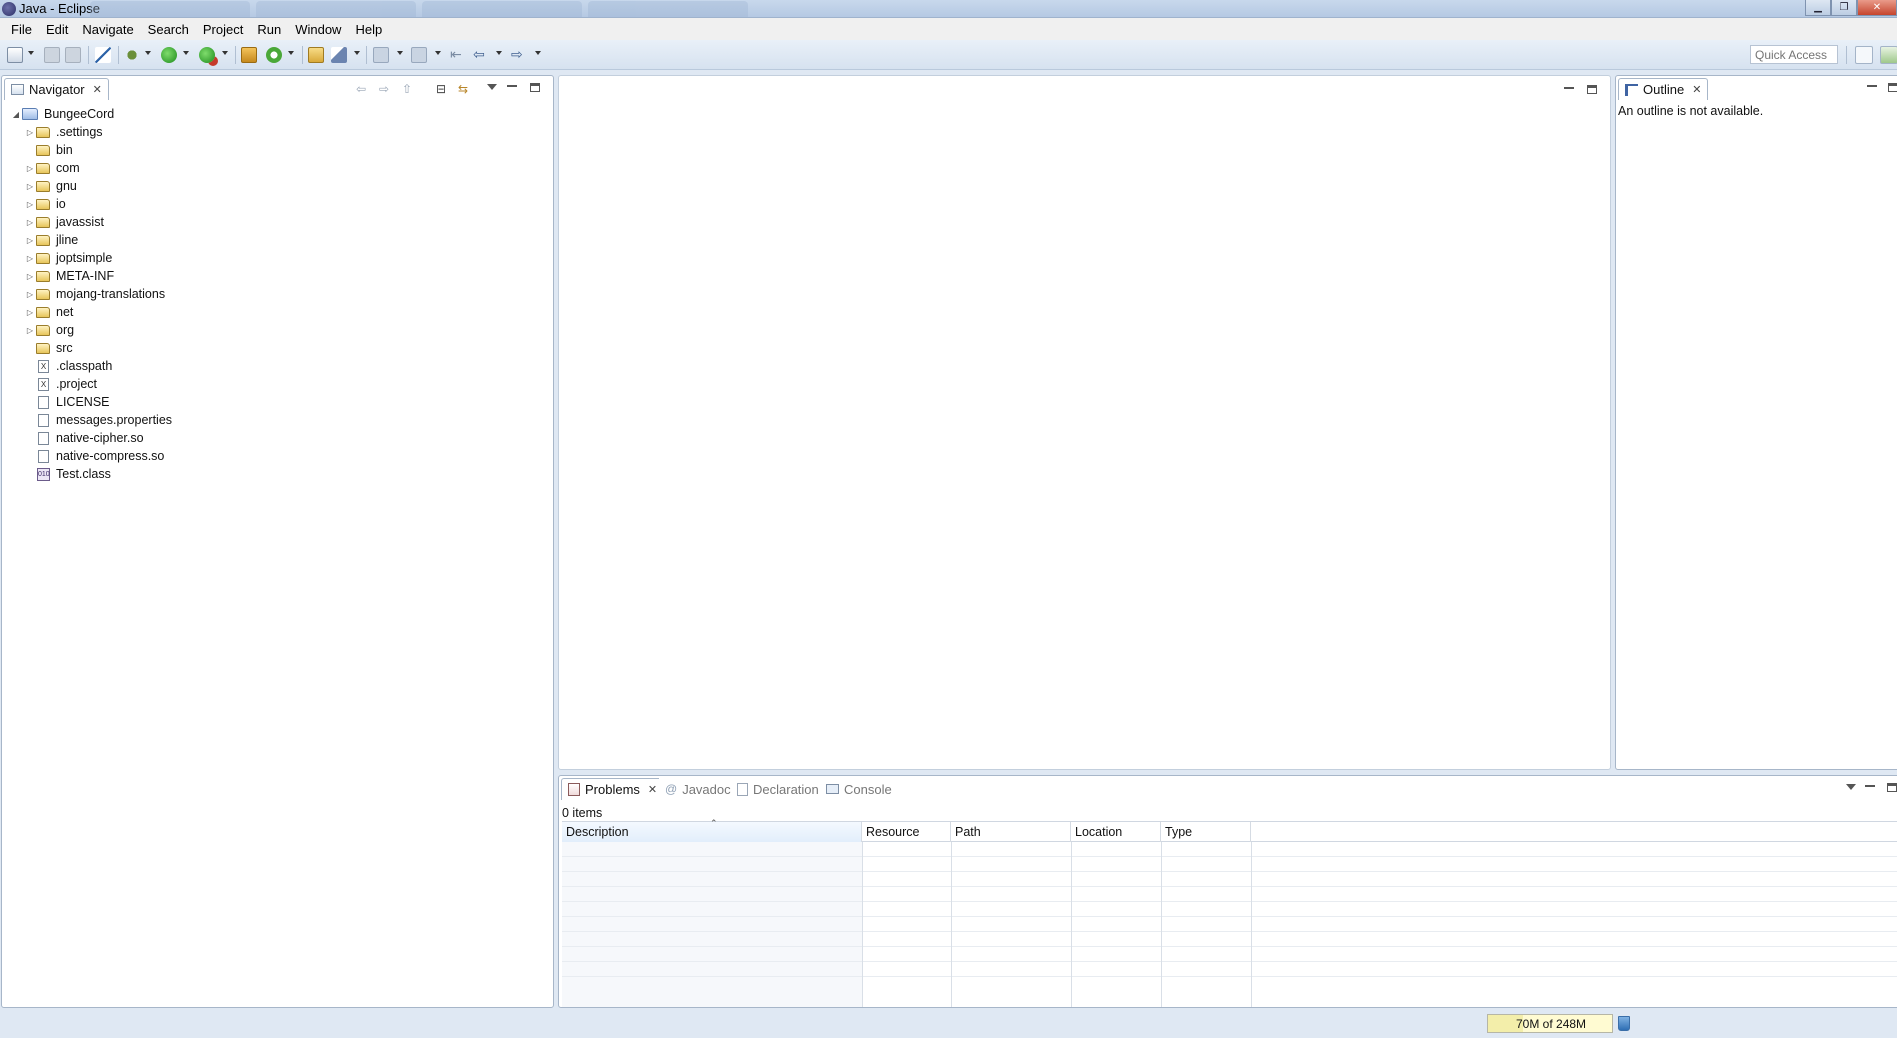 Image resolution: width=1897 pixels, height=1038 pixels. What do you see at coordinates (51, 240) in the screenshot?
I see `tree-item: ▷ jline` at bounding box center [51, 240].